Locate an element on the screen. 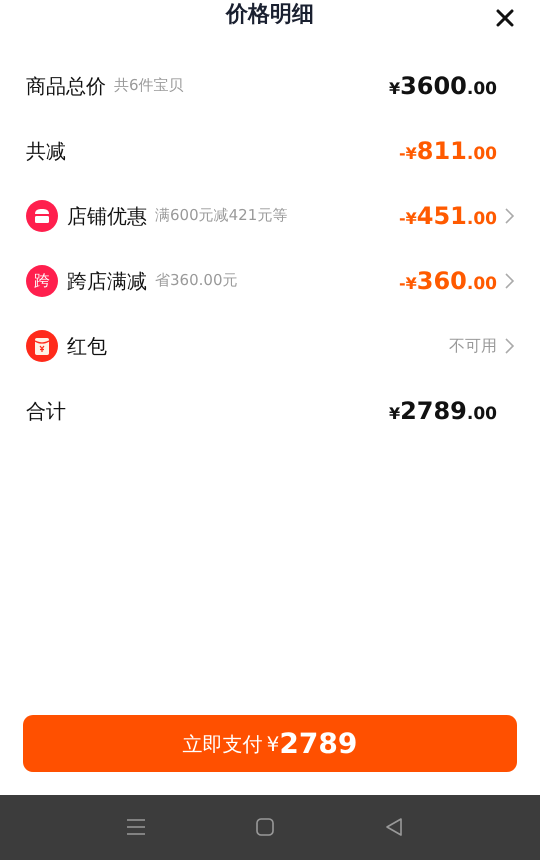 This screenshot has height=860, width=540. close-icon is located at coordinates (505, 18).